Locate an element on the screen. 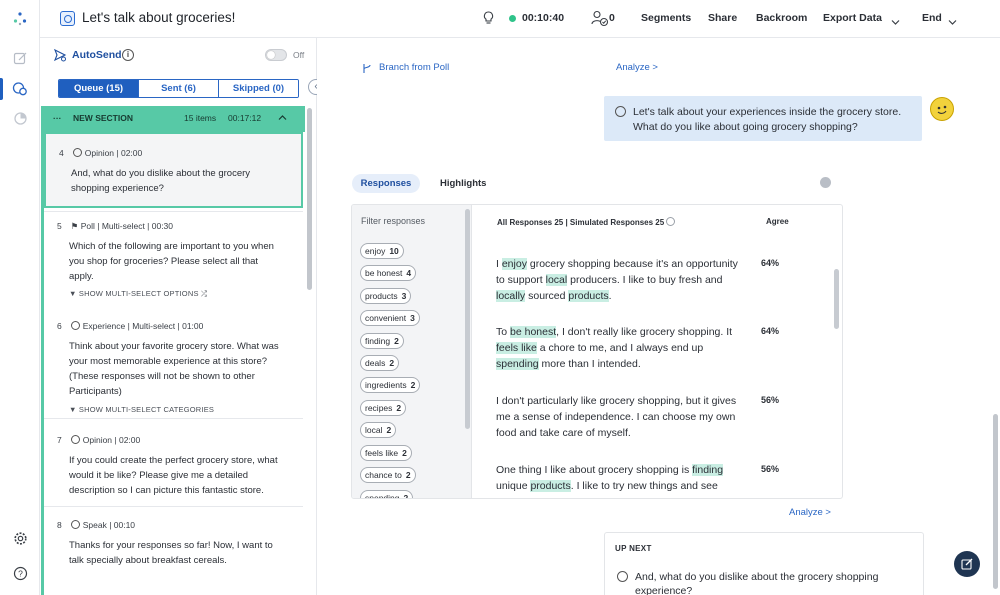 This screenshot has width=1000, height=595. up-next-label: UP NEXT is located at coordinates (633, 548).